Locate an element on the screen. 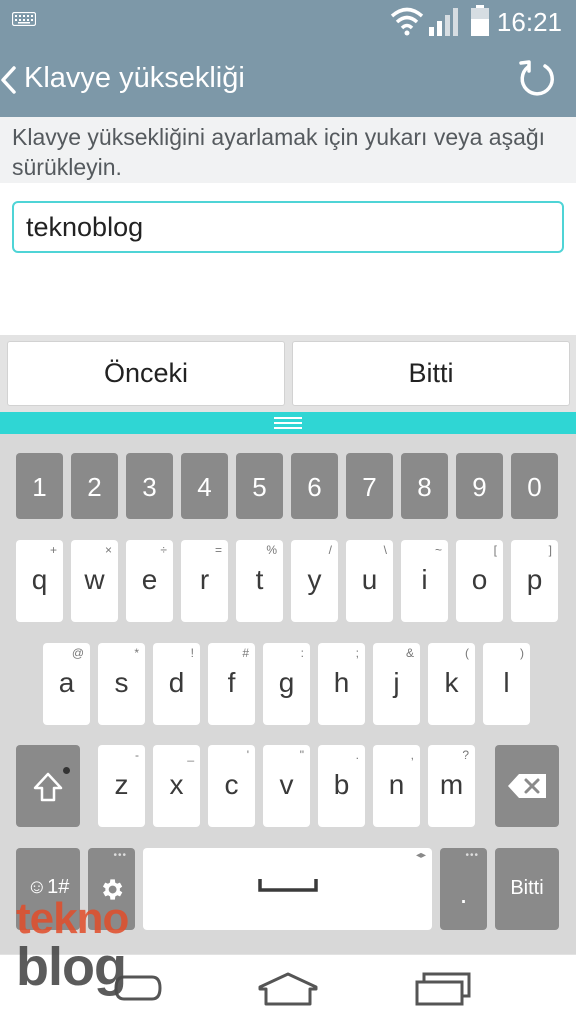 This screenshot has width=576, height=1024. key-1: 1 is located at coordinates (39, 486).